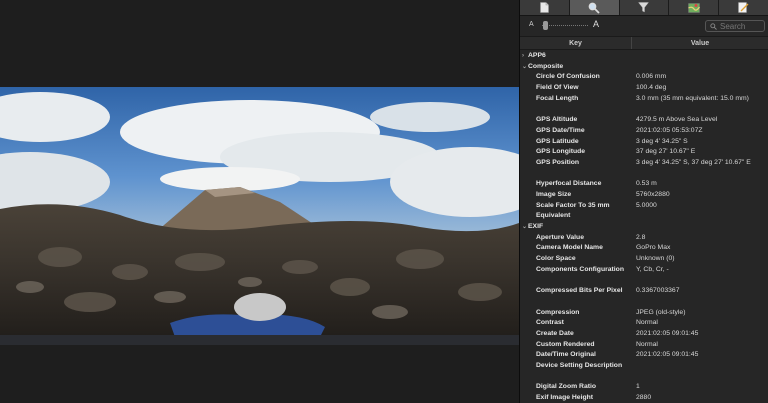  I want to click on notes-icon, so click(743, 7).